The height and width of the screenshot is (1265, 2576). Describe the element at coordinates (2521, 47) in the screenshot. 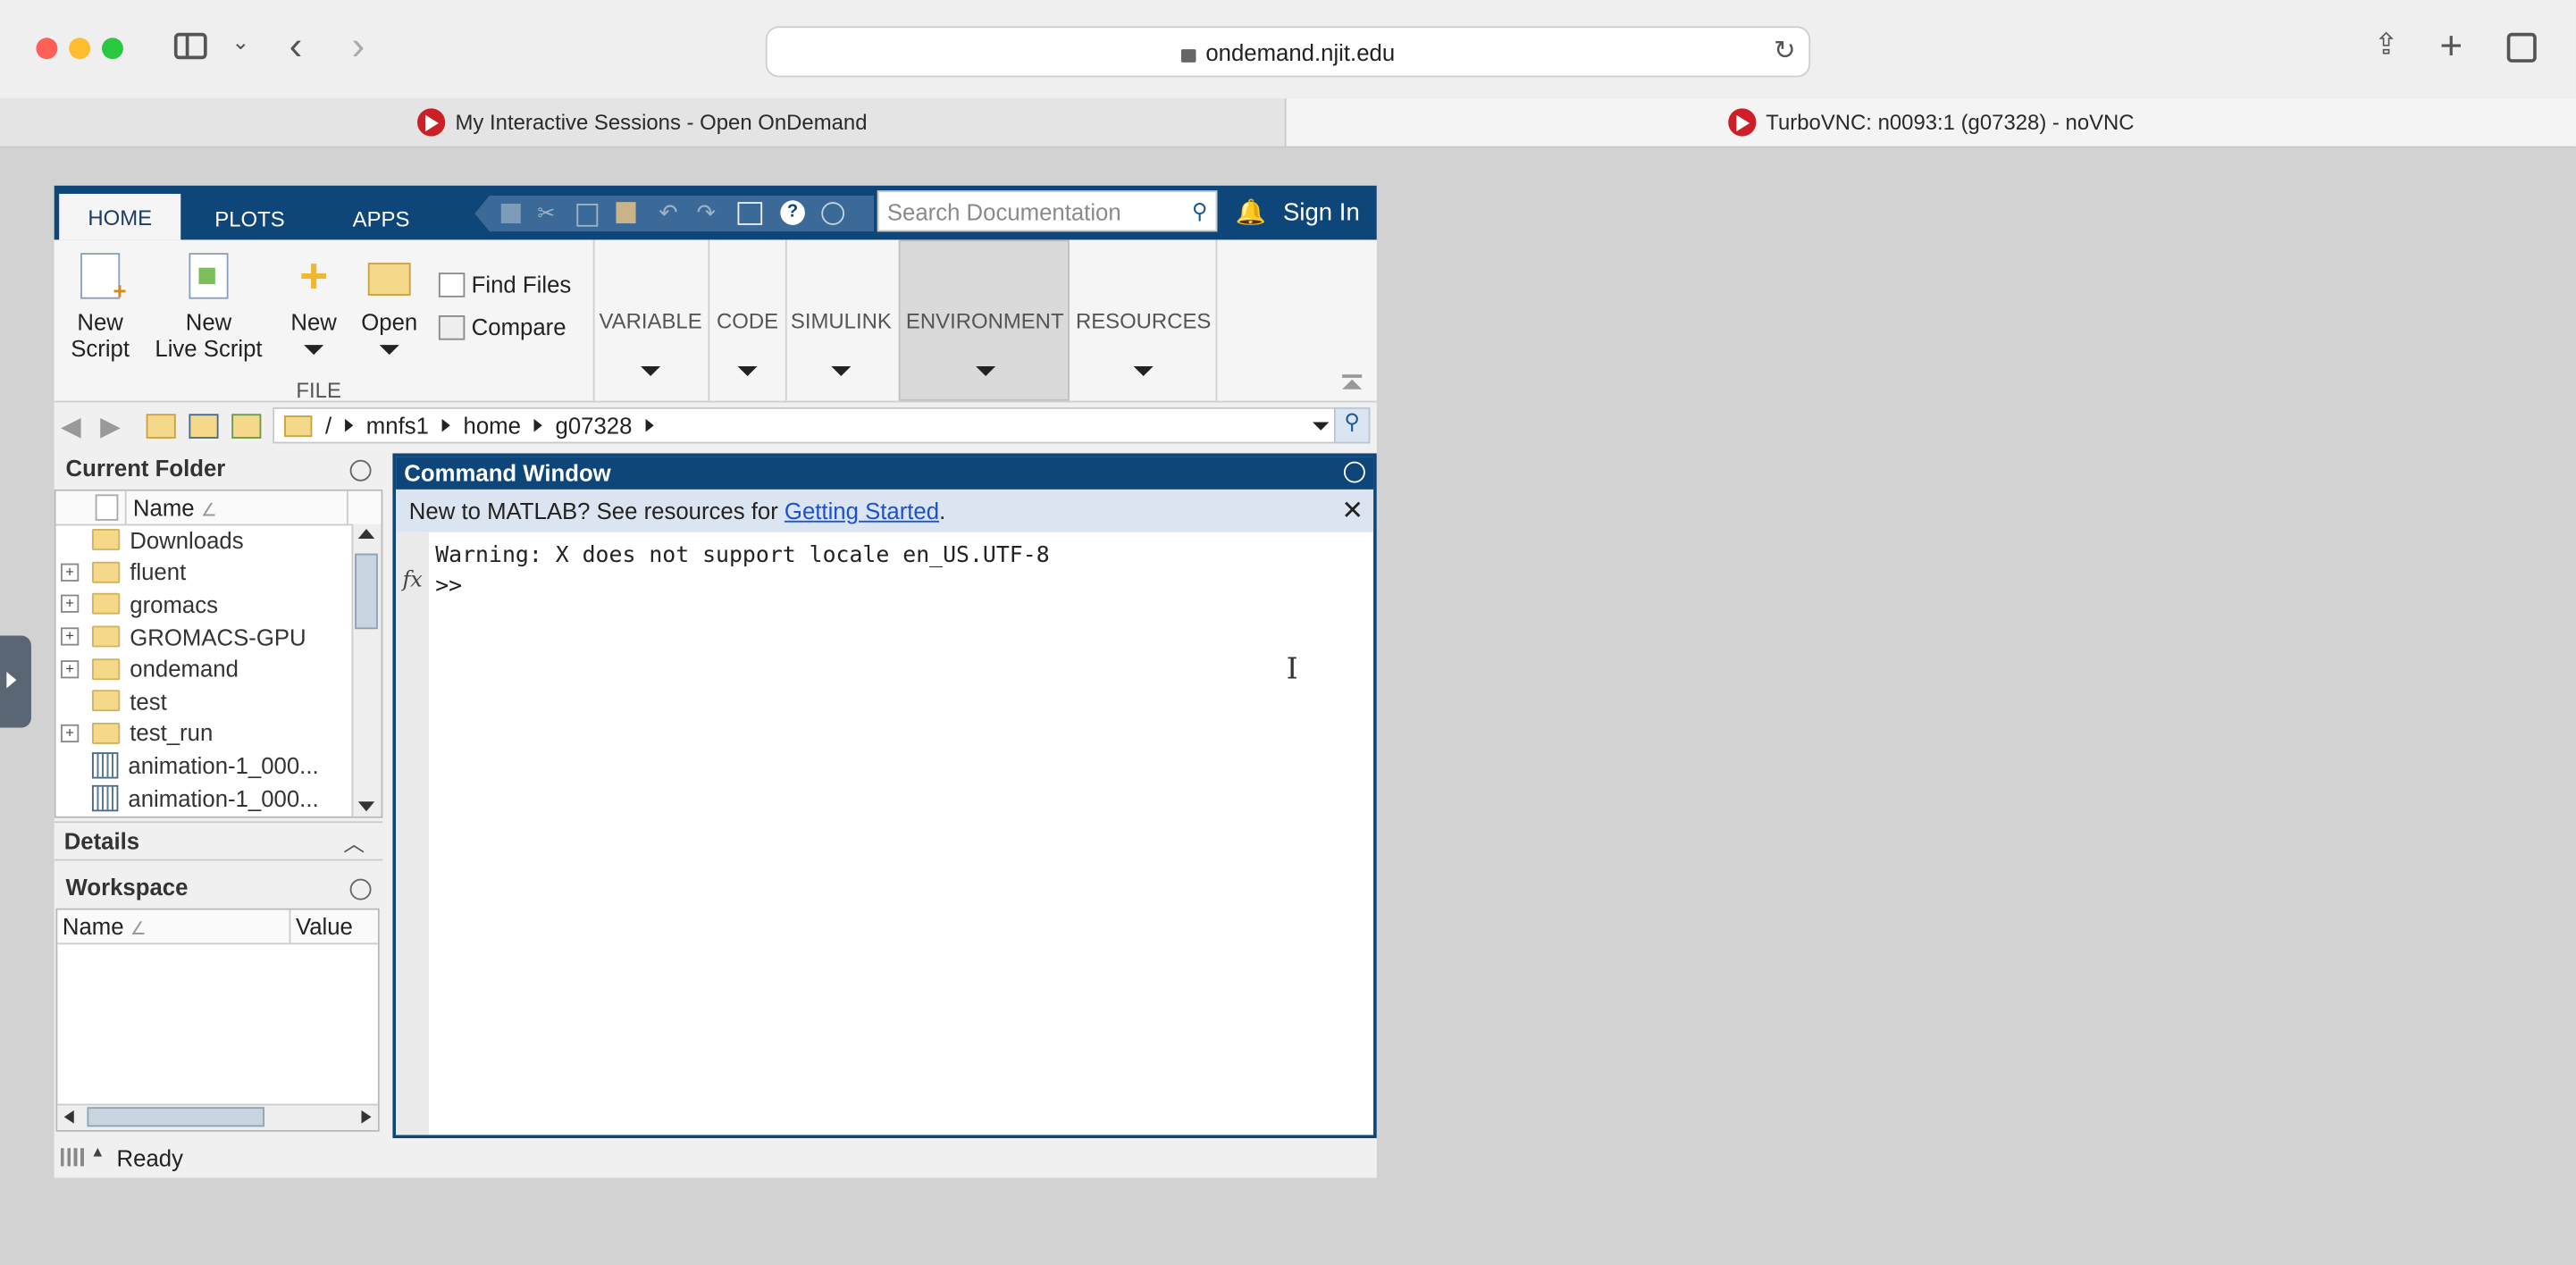

I see `tab-overview-icon` at that location.